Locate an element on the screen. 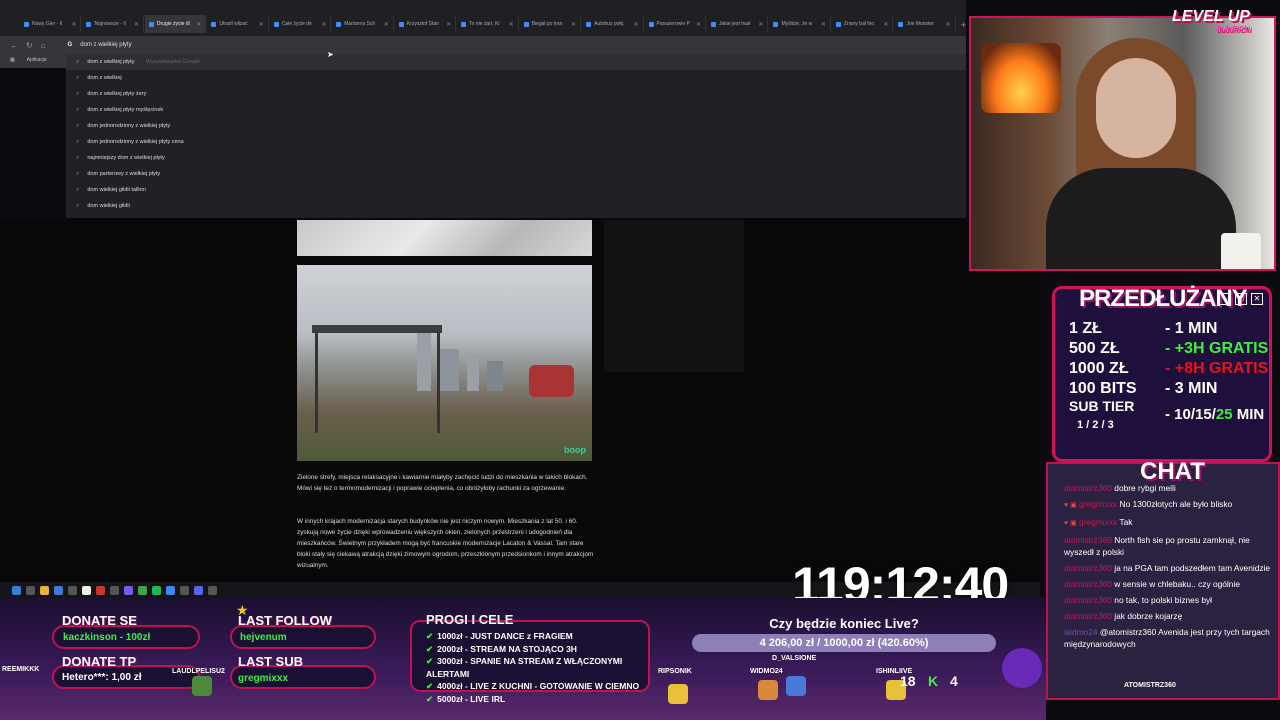 Image resolution: width=1280 pixels, height=720 pixels. rate-row: 100 BITS - 3 MIN is located at coordinates (1168, 389).